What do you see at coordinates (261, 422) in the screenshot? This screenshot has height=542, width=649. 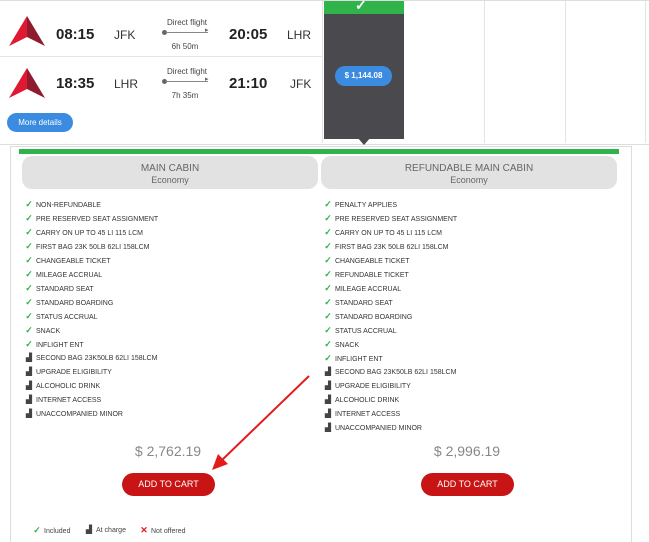 I see `annotation-arrow-icon` at bounding box center [261, 422].